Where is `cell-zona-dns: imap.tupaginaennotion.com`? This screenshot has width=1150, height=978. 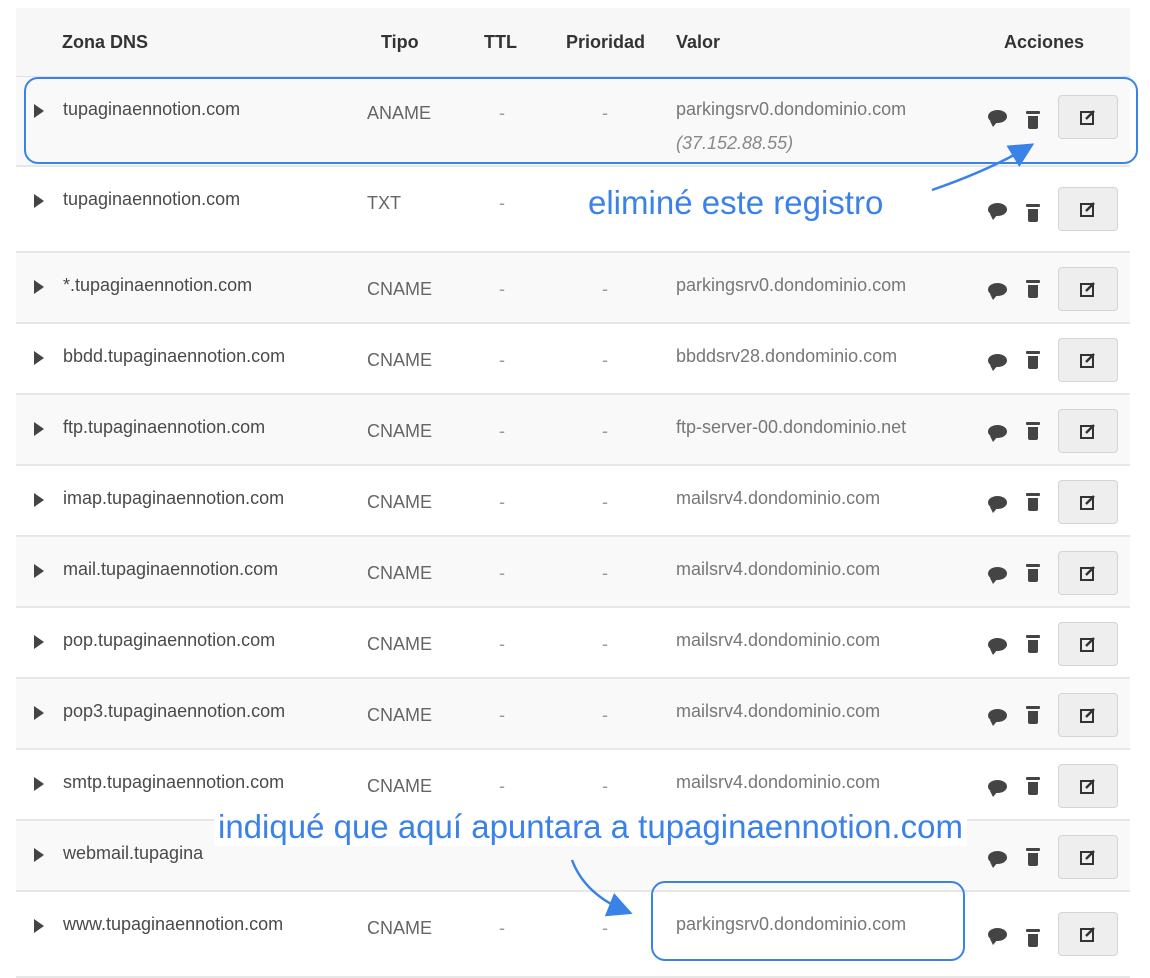
cell-zona-dns: imap.tupaginaennotion.com is located at coordinates (174, 498).